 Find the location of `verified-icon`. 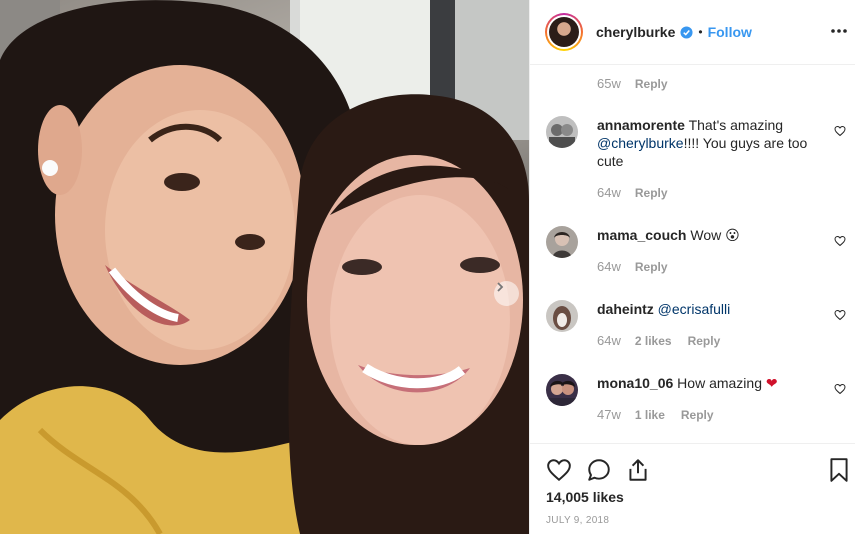

verified-icon is located at coordinates (686, 32).